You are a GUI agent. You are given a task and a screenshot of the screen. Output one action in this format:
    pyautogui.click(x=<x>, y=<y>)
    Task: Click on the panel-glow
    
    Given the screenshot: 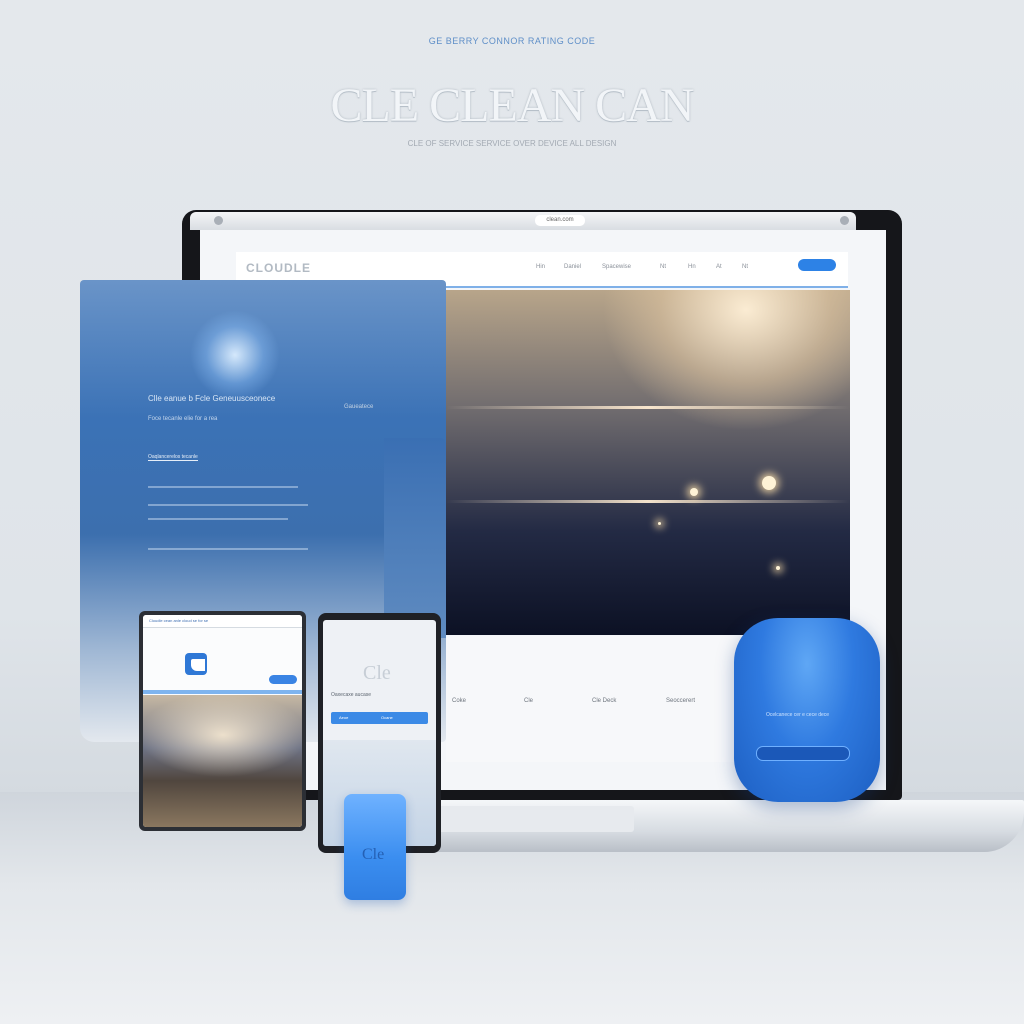 What is the action you would take?
    pyautogui.click(x=235, y=355)
    